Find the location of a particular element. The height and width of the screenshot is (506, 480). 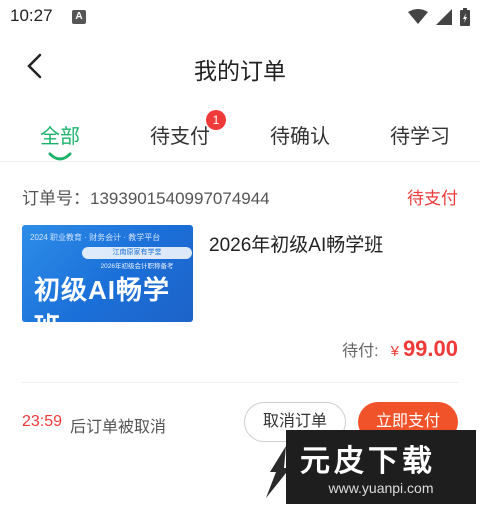

tab-label: 待学习 is located at coordinates (420, 137).